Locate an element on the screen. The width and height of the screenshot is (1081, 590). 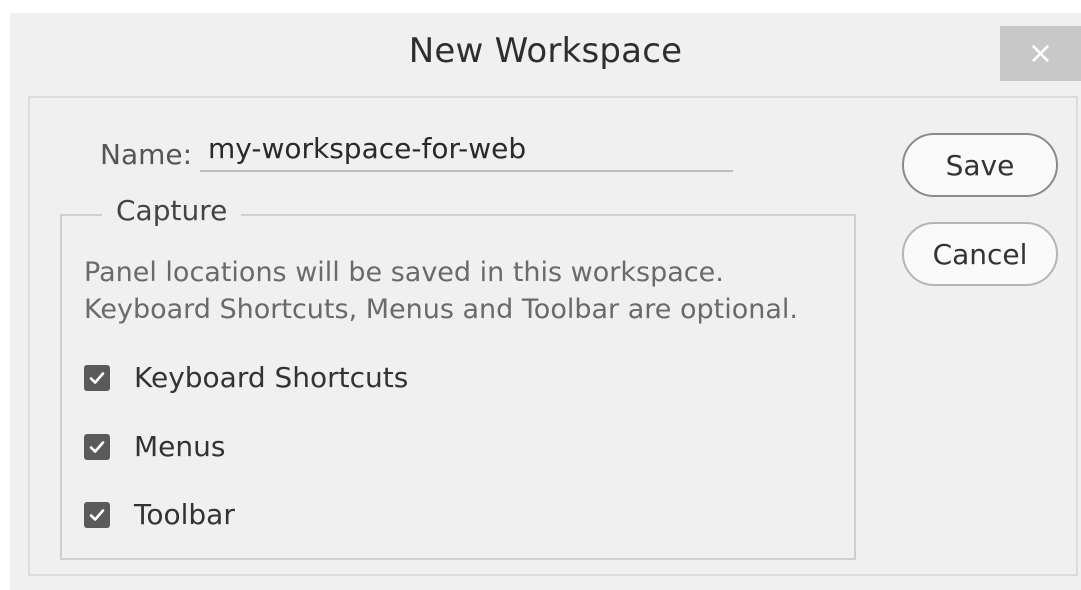
cancel-button: Cancel is located at coordinates (980, 254).